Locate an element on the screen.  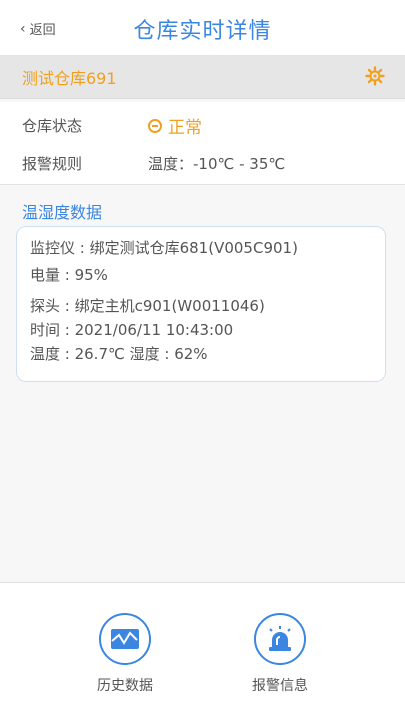
alarm-info-button: 报警信息 is located at coordinates (280, 654).